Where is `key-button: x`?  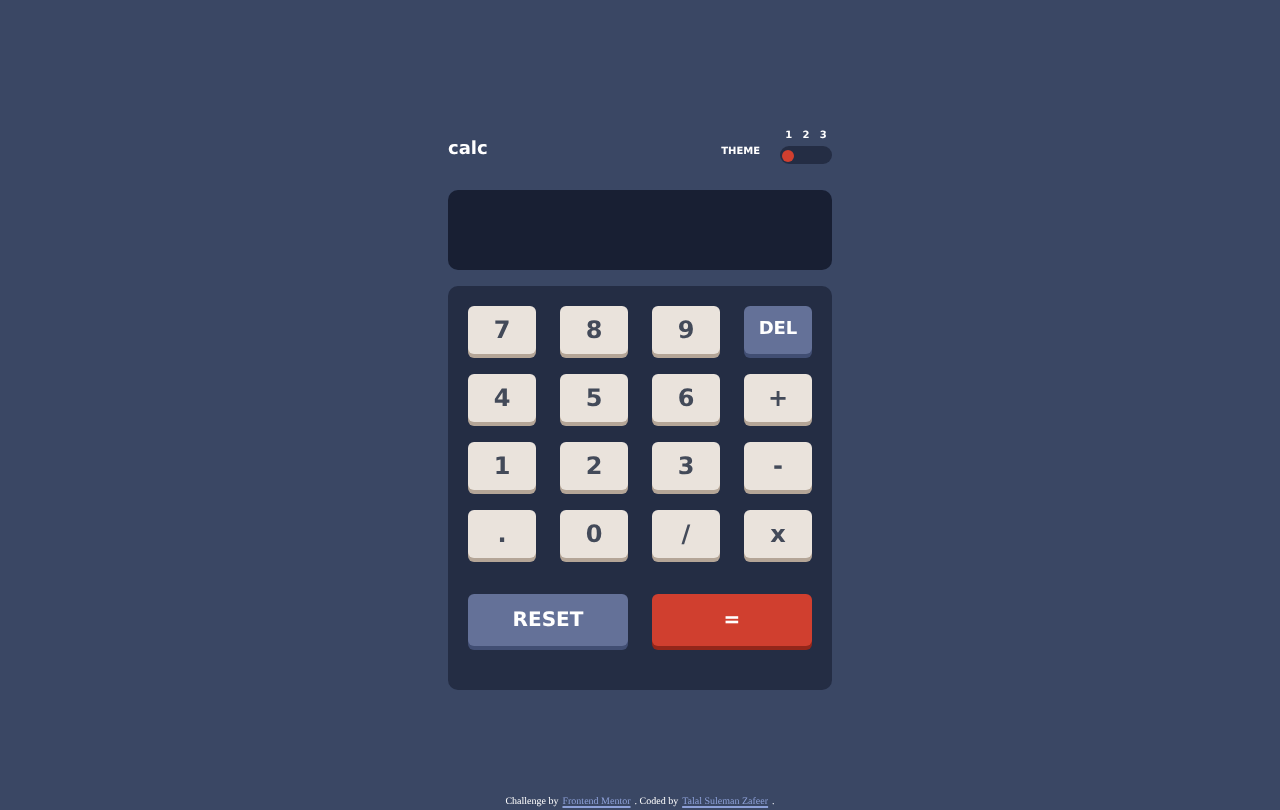 key-button: x is located at coordinates (778, 534).